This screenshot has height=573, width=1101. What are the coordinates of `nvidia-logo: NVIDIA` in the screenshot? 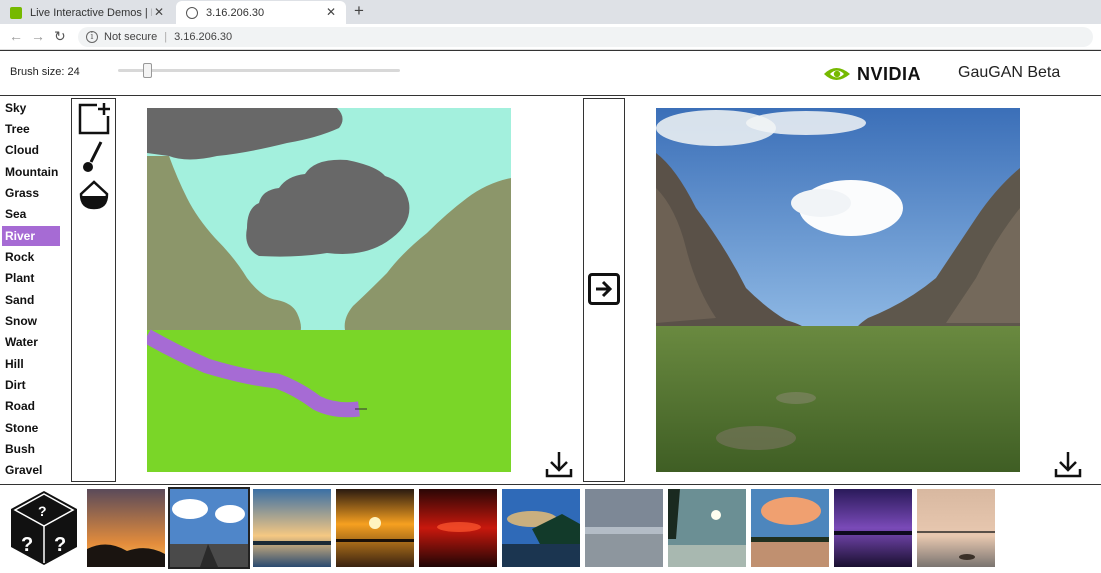 It's located at (877, 74).